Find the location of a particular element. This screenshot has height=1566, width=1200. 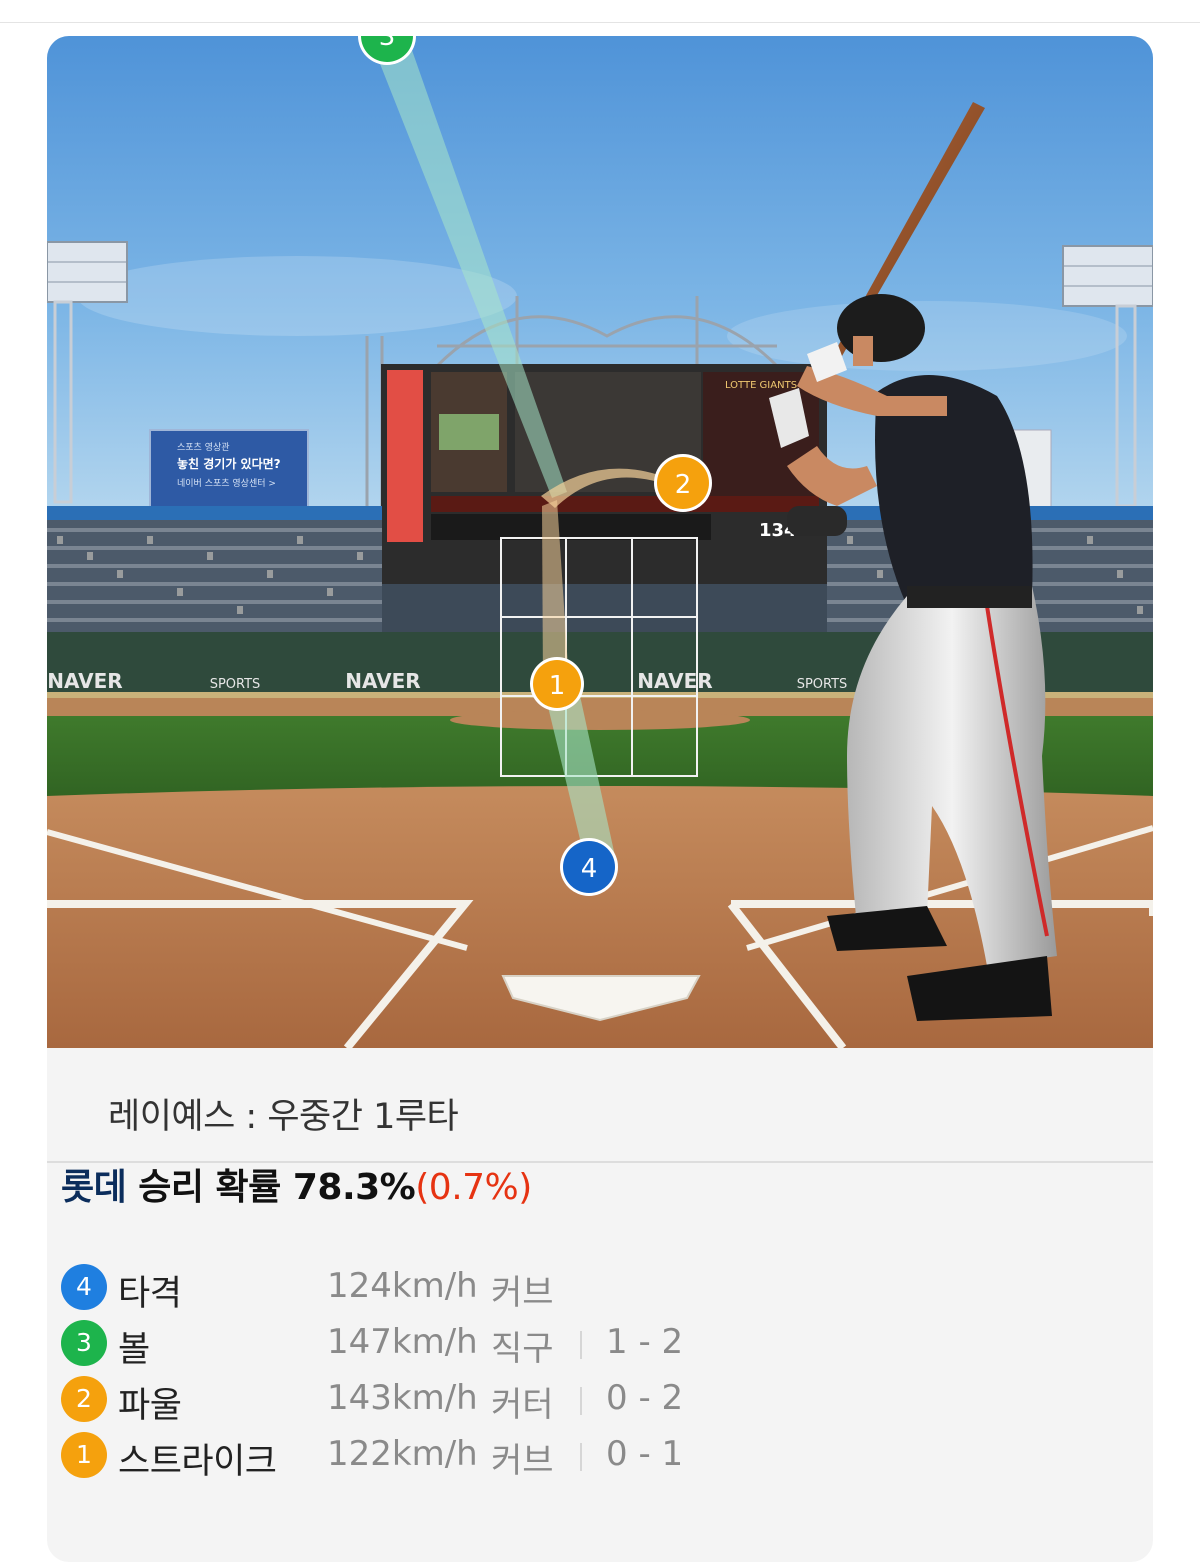

pitch-marker-2-number: 2 is located at coordinates (683, 485).